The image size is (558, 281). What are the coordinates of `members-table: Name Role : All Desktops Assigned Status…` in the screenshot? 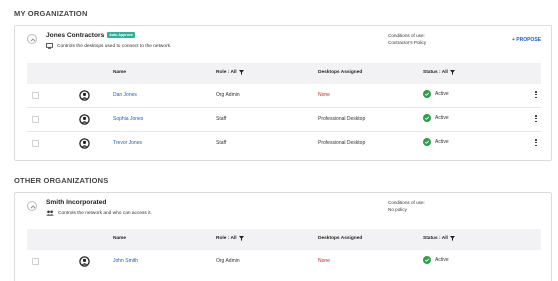 It's located at (284, 251).